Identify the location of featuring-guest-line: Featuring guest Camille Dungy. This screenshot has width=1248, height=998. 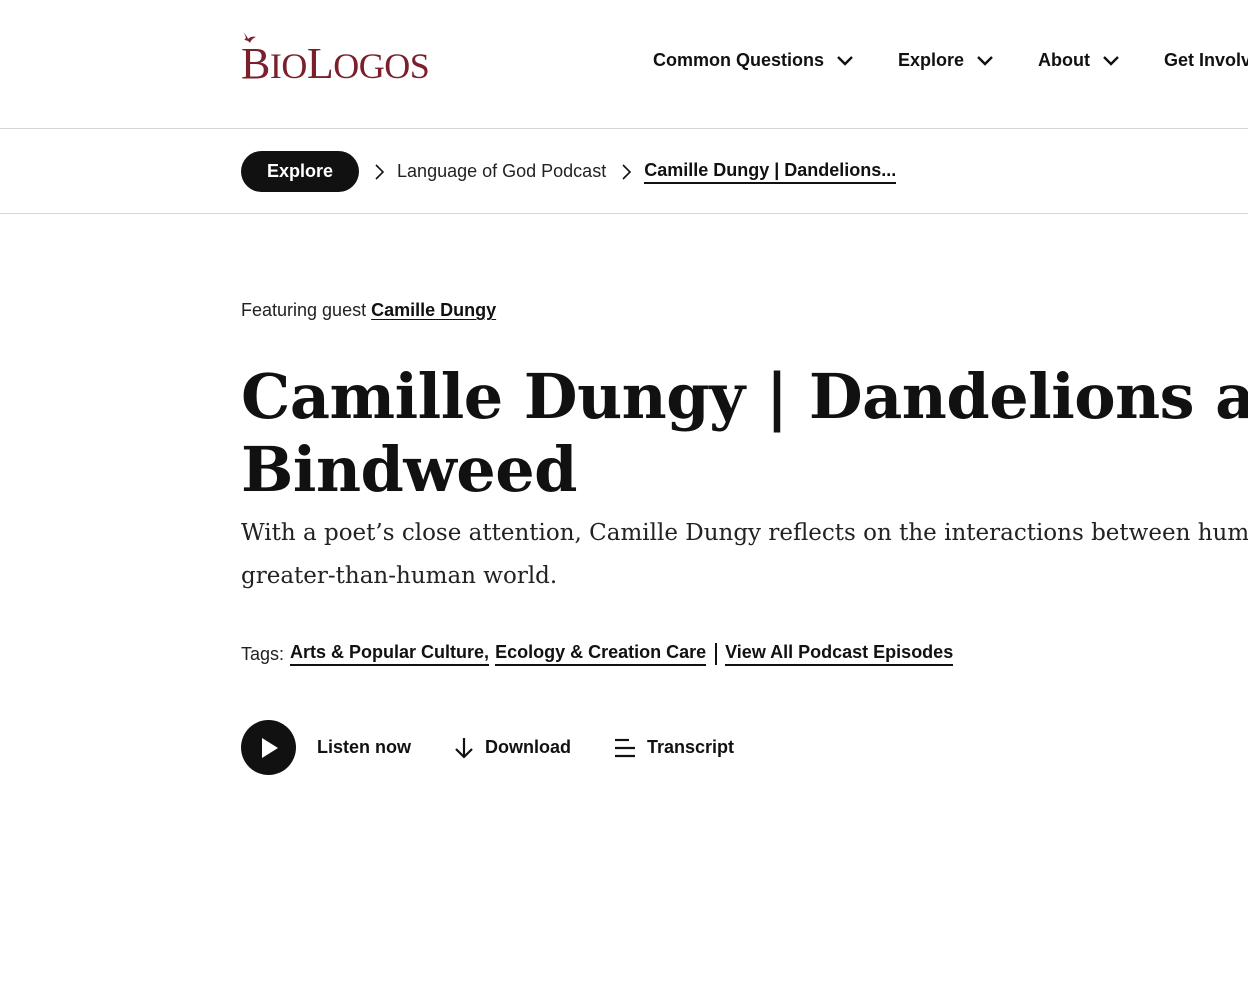
(368, 310).